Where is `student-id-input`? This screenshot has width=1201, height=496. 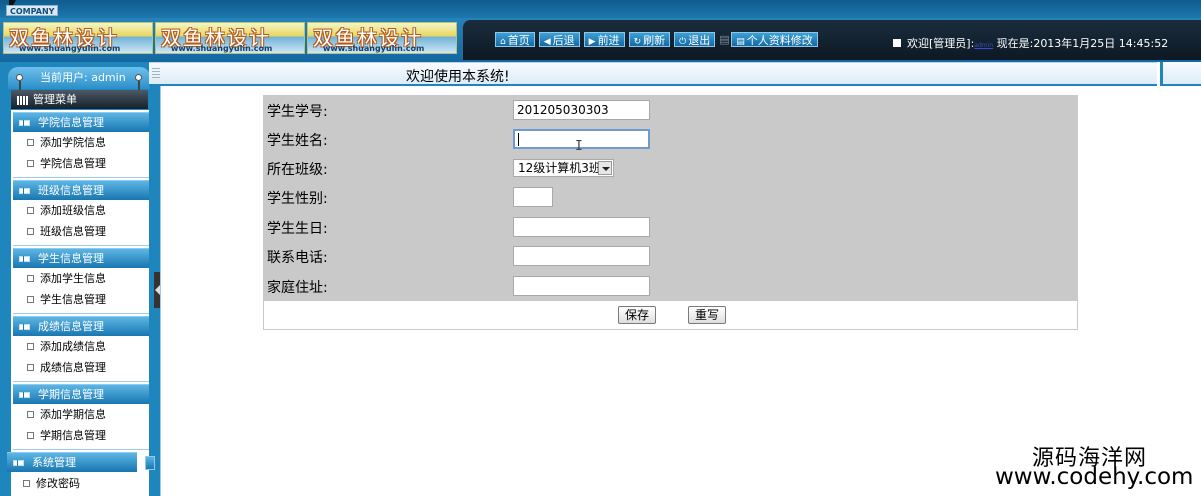 student-id-input is located at coordinates (581, 110).